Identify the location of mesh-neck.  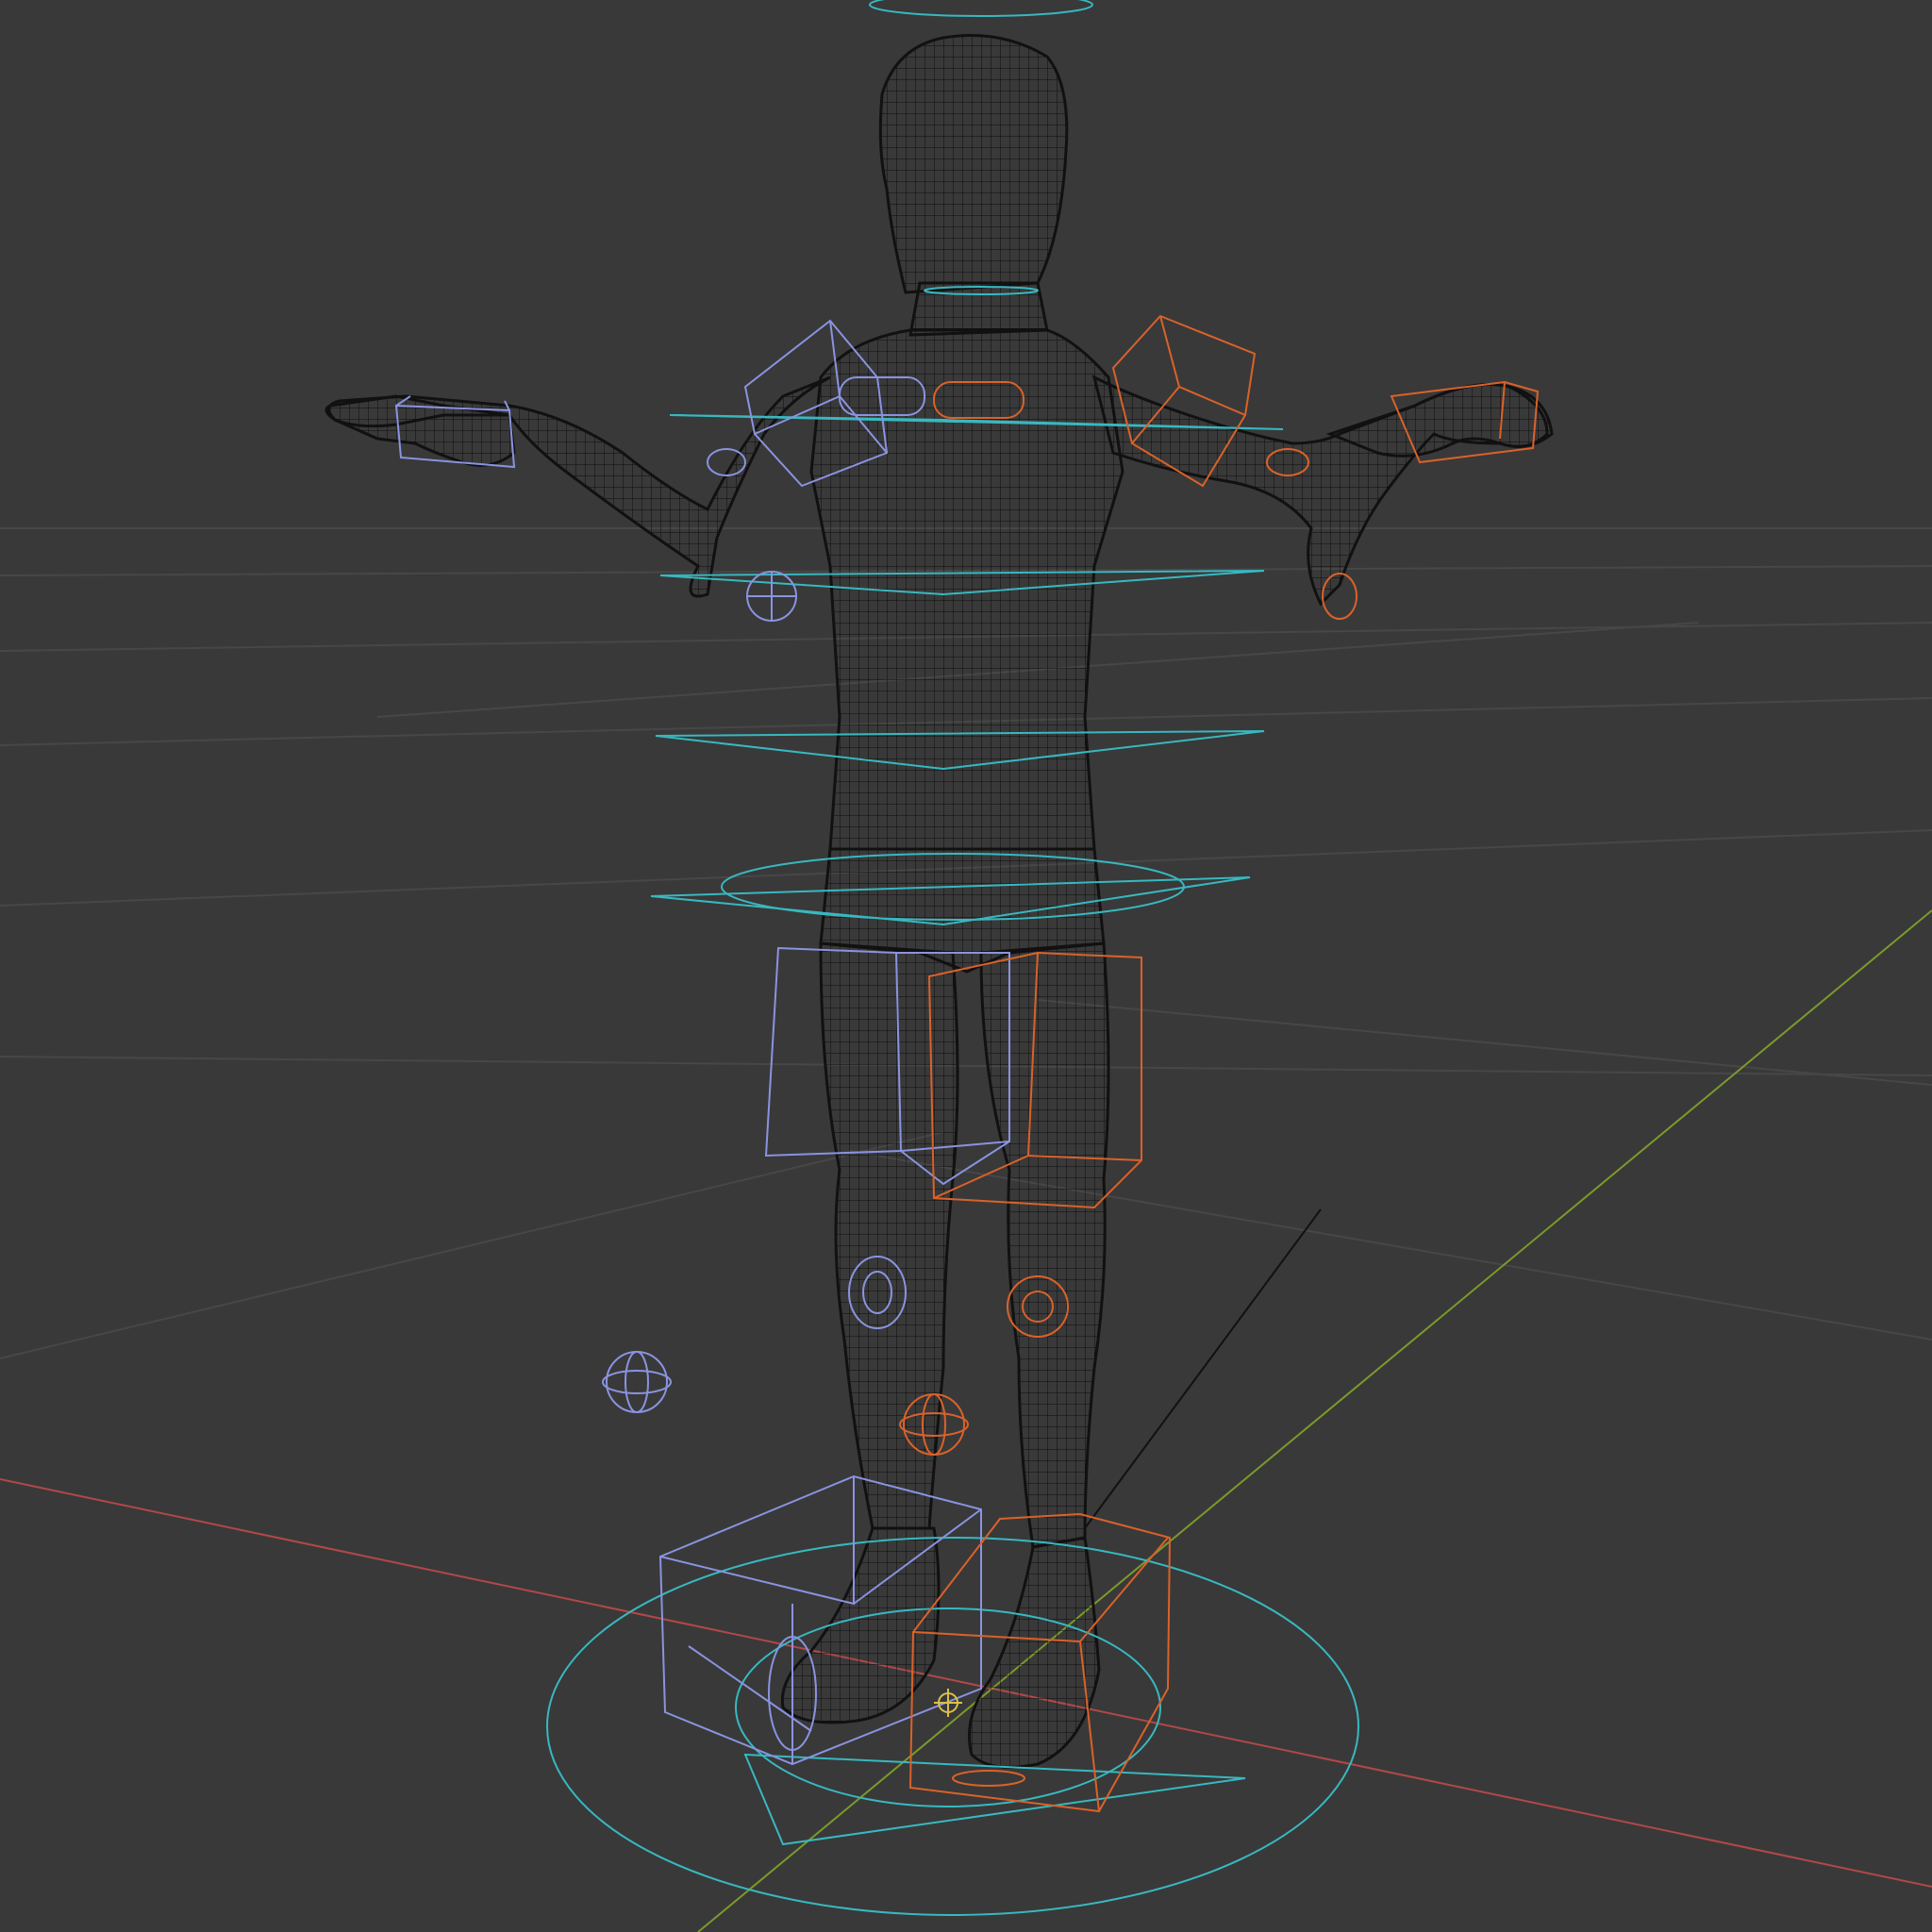
(979, 309).